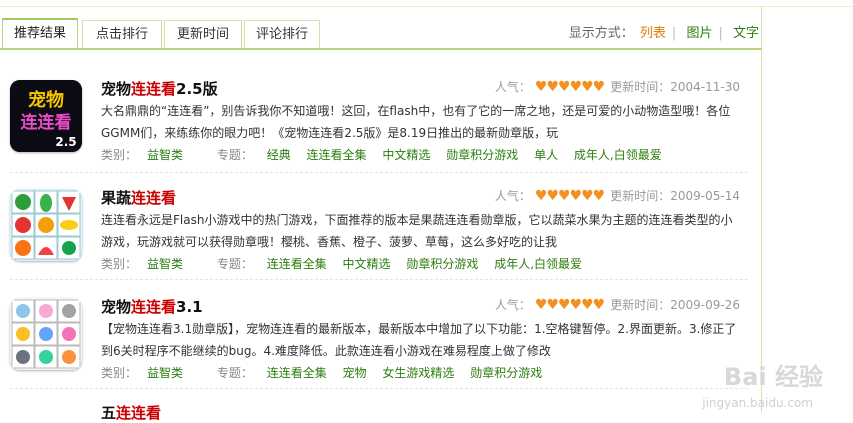  I want to click on tab-update-time: 更新时间, so click(203, 34).